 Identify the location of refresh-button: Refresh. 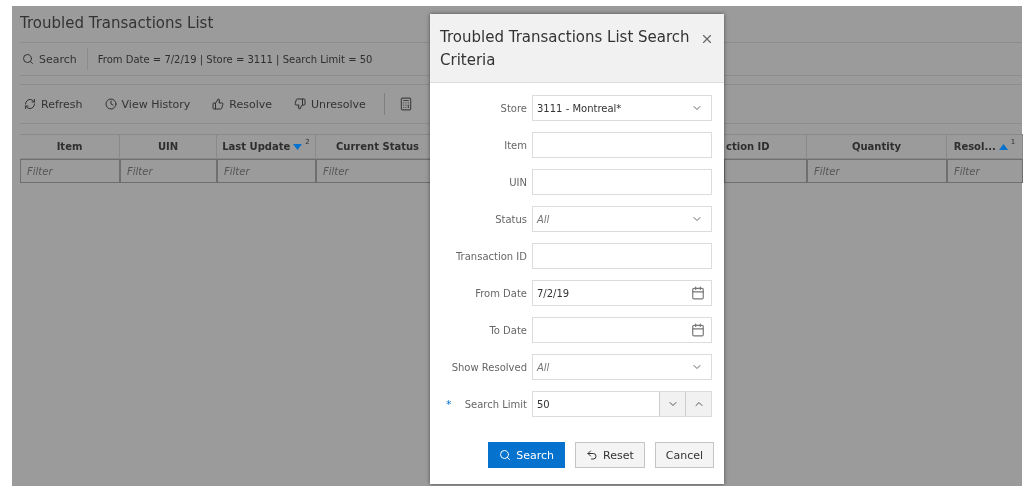
(53, 104).